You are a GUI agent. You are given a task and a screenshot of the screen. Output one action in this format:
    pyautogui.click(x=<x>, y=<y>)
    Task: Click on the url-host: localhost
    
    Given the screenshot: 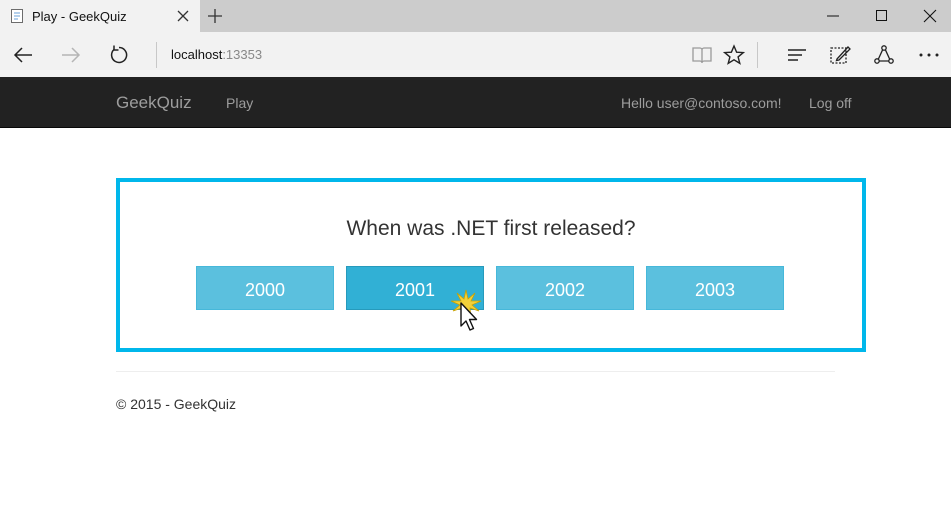 What is the action you would take?
    pyautogui.click(x=197, y=54)
    